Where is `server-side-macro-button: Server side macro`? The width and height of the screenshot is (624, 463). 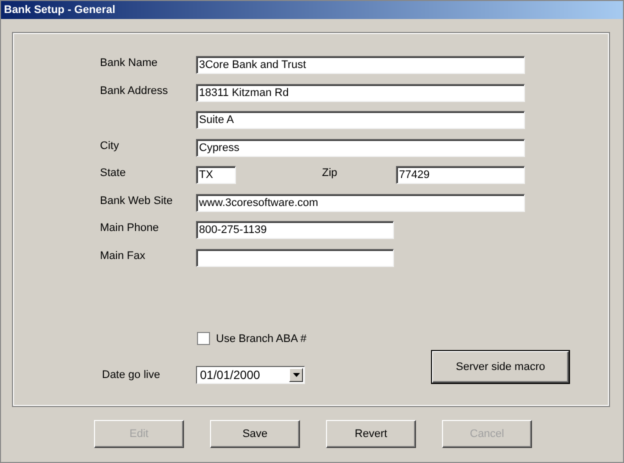
server-side-macro-button: Server side macro is located at coordinates (500, 367).